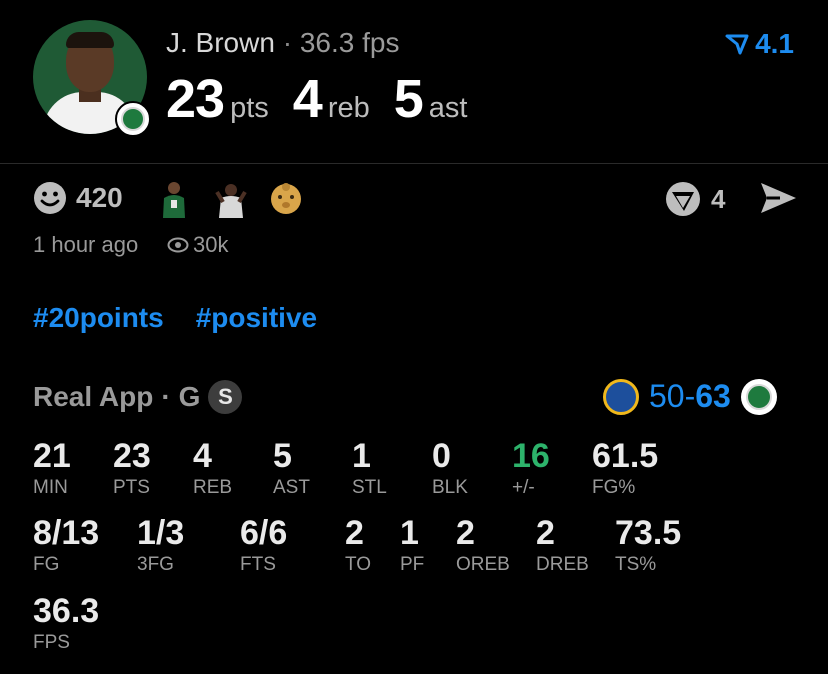  I want to click on stat-min: 21 MIN, so click(52, 468).